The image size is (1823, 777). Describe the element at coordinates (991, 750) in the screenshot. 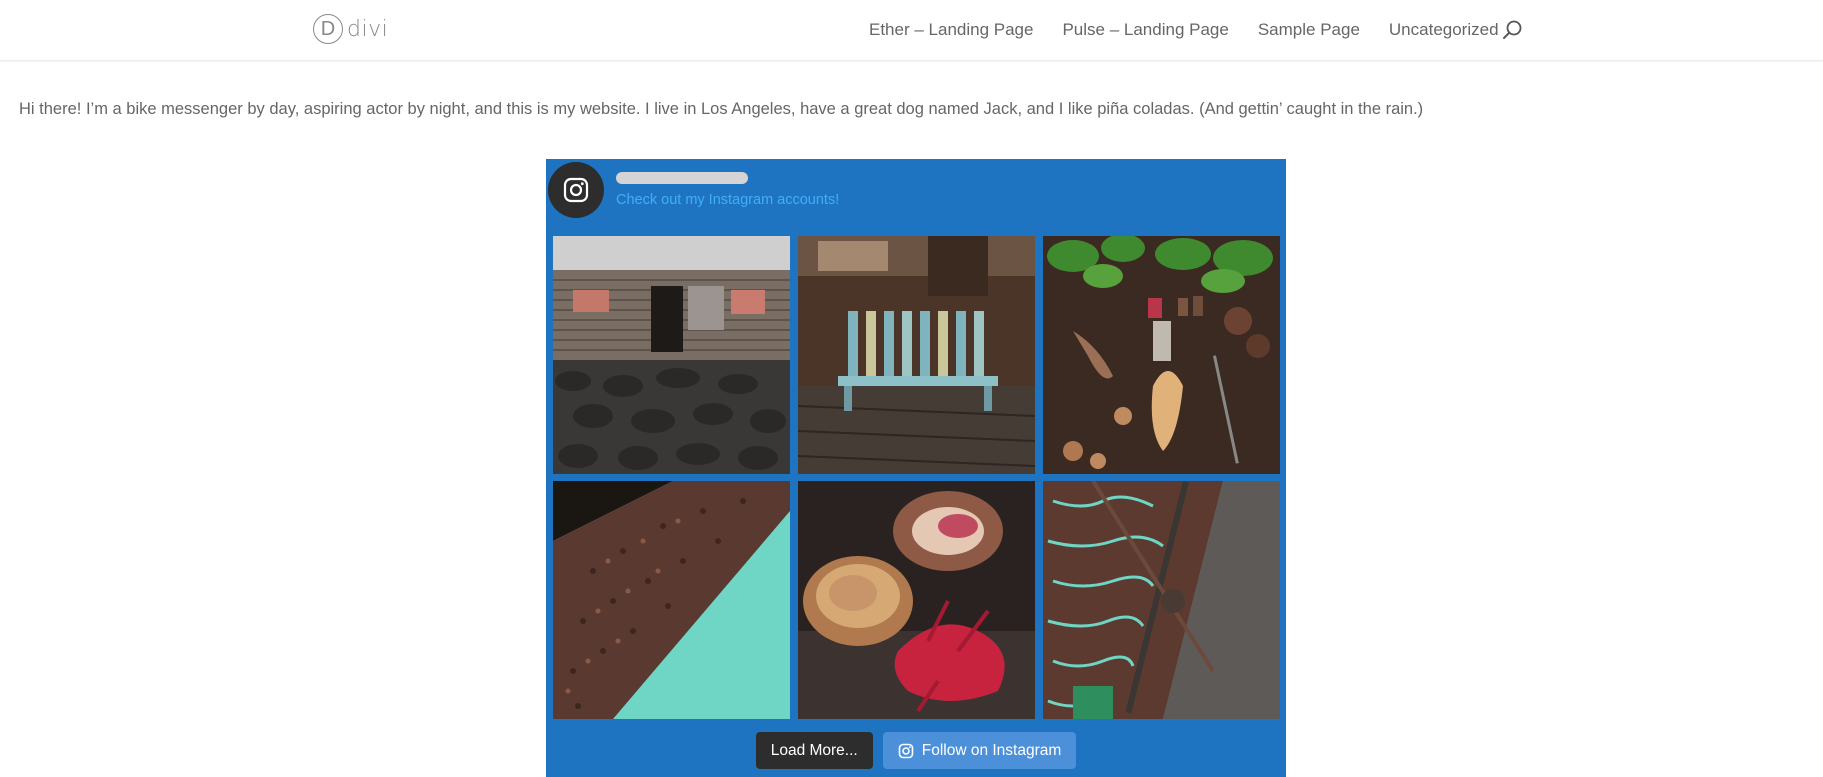

I see `follow-label: Follow on Instagram` at that location.